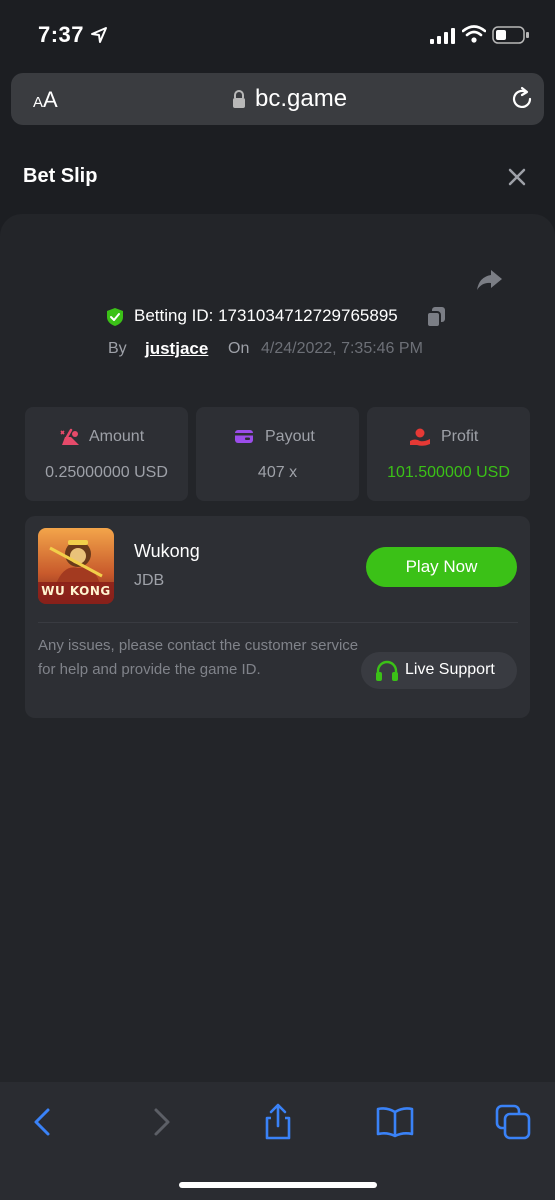 This screenshot has height=1200, width=555. What do you see at coordinates (489, 280) in the screenshot?
I see `share-icon` at bounding box center [489, 280].